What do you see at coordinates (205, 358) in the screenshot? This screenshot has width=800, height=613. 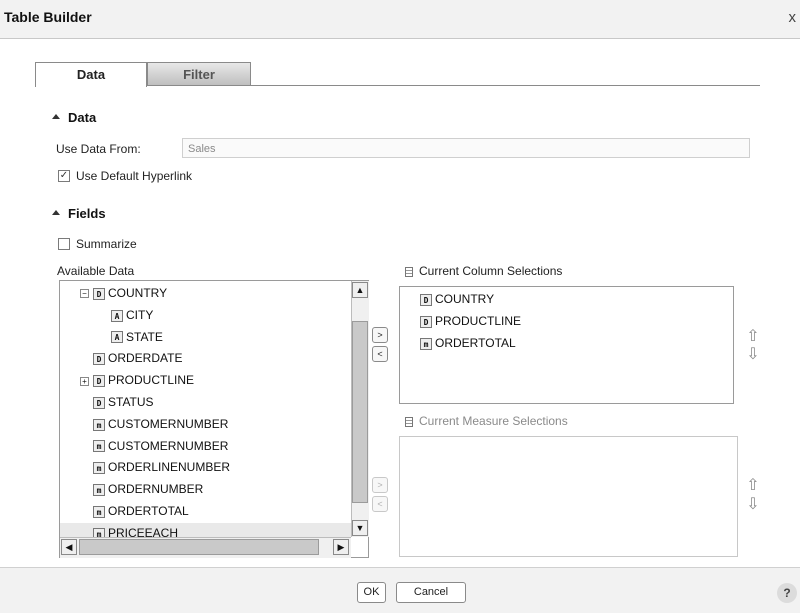 I see `available-data-item: D ORDERDATE` at bounding box center [205, 358].